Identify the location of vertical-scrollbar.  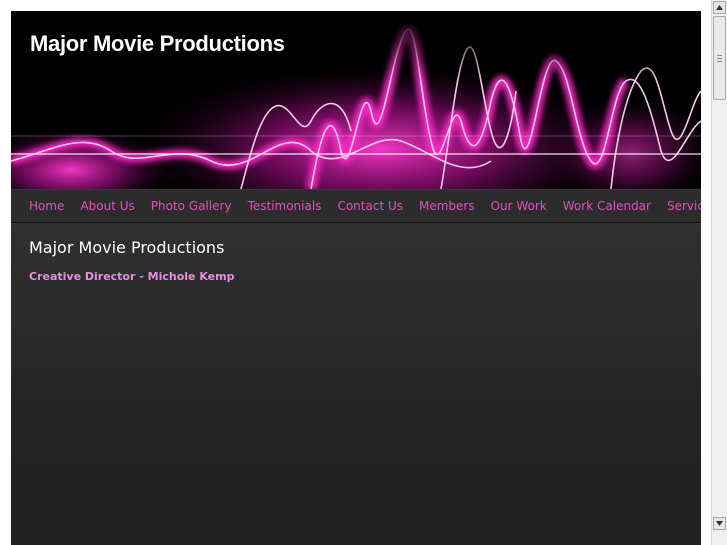
(719, 272).